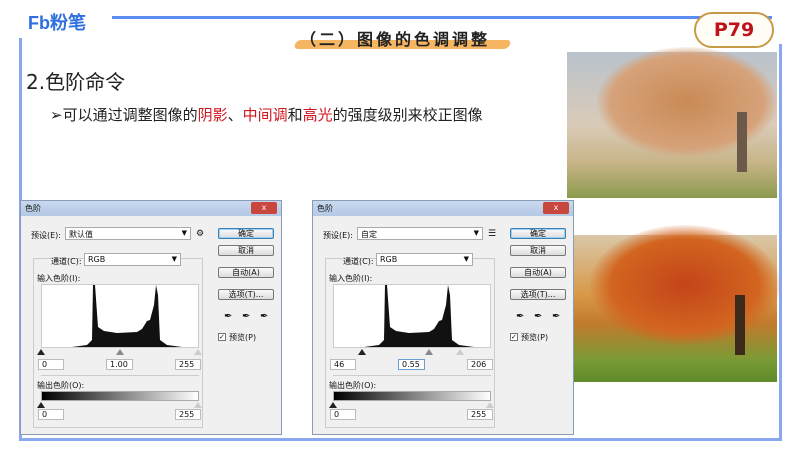  What do you see at coordinates (81, 234) in the screenshot?
I see `preset-value: 默认值` at bounding box center [81, 234].